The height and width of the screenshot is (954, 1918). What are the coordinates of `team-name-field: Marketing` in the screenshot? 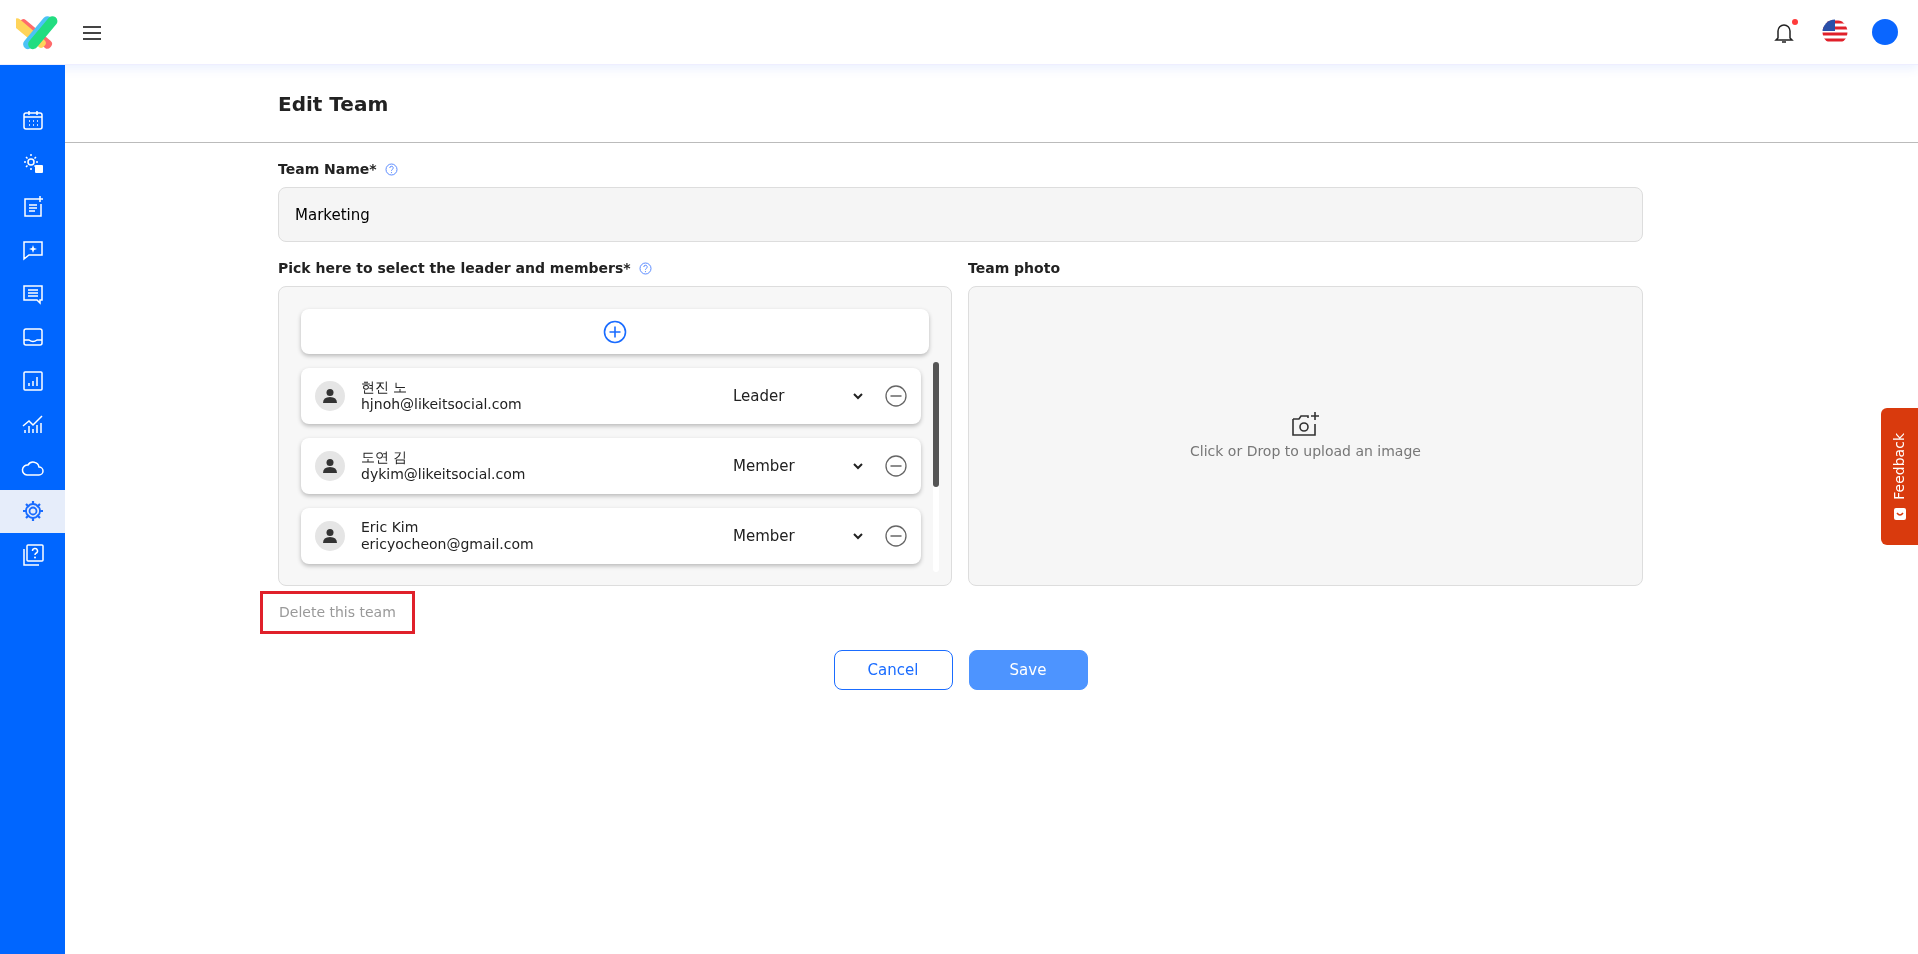 It's located at (960, 214).